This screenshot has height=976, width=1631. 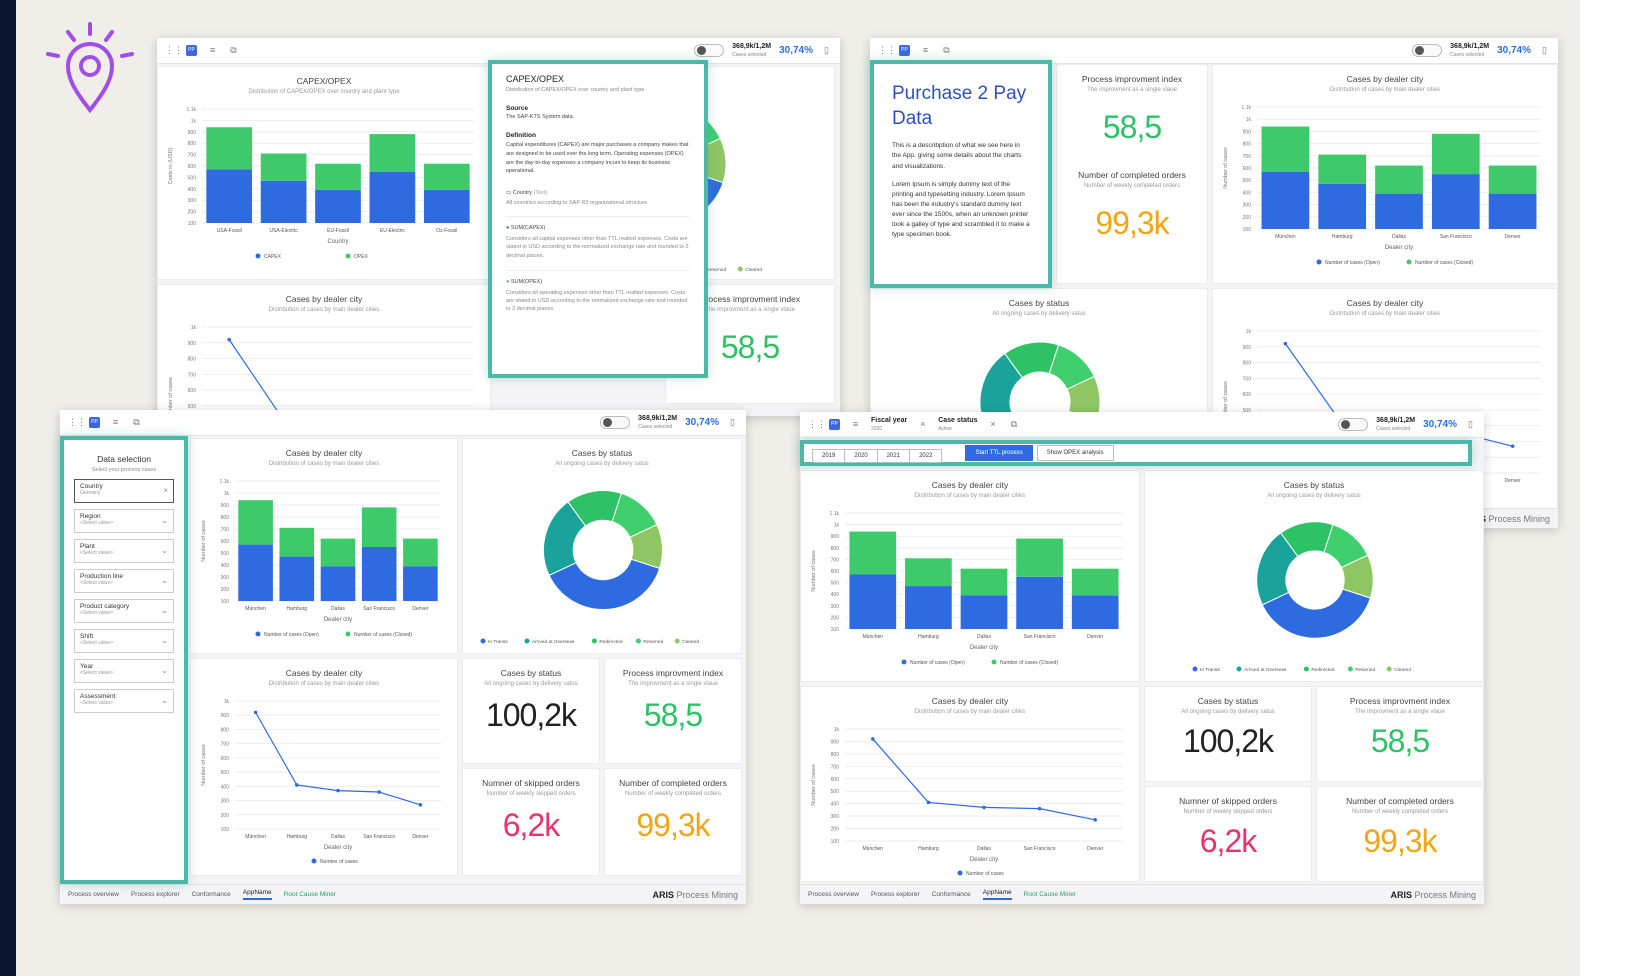 What do you see at coordinates (1400, 701) in the screenshot?
I see `card-title: Process improvment index` at bounding box center [1400, 701].